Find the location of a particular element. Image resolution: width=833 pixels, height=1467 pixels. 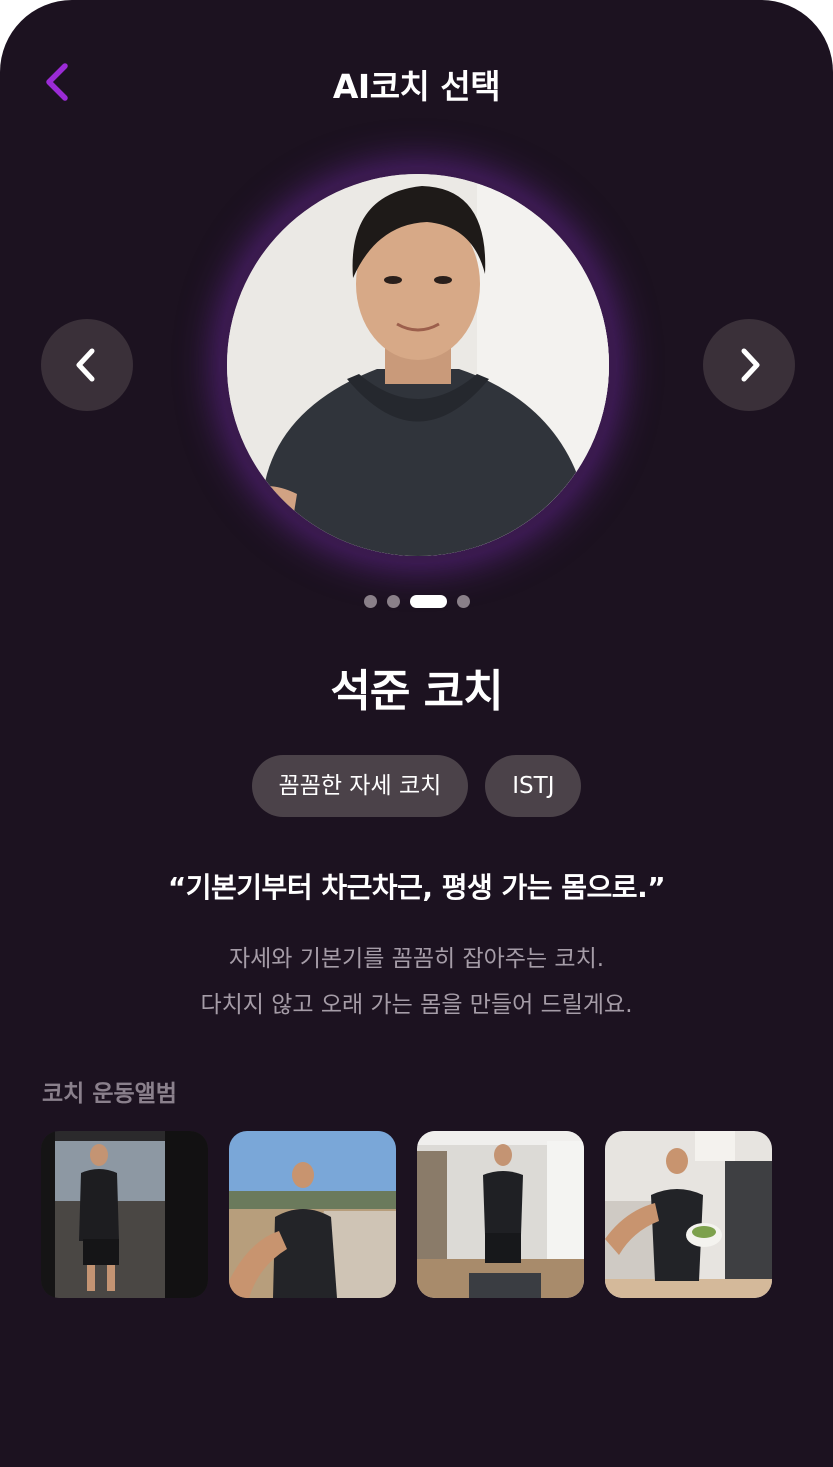

chevron-left-icon is located at coordinates (85, 365).